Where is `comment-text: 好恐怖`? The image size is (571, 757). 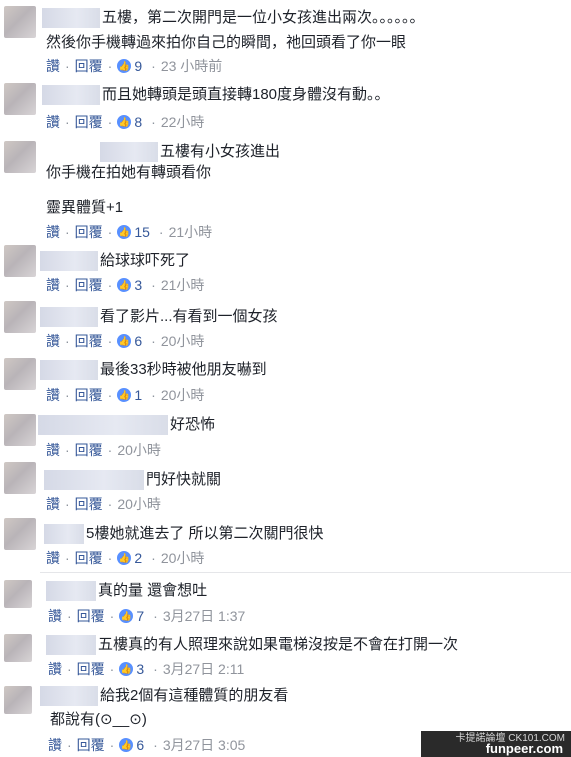 comment-text: 好恐怖 is located at coordinates (126, 425).